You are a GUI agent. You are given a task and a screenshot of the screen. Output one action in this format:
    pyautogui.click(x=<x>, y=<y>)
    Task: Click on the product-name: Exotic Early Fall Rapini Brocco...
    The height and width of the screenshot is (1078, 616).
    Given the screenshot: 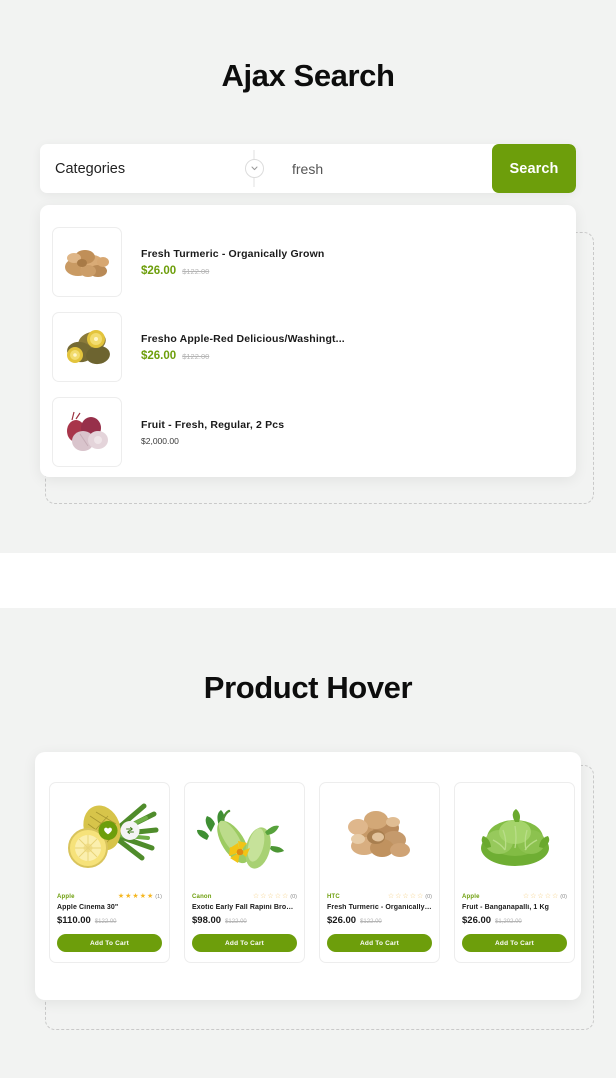 What is the action you would take?
    pyautogui.click(x=244, y=907)
    